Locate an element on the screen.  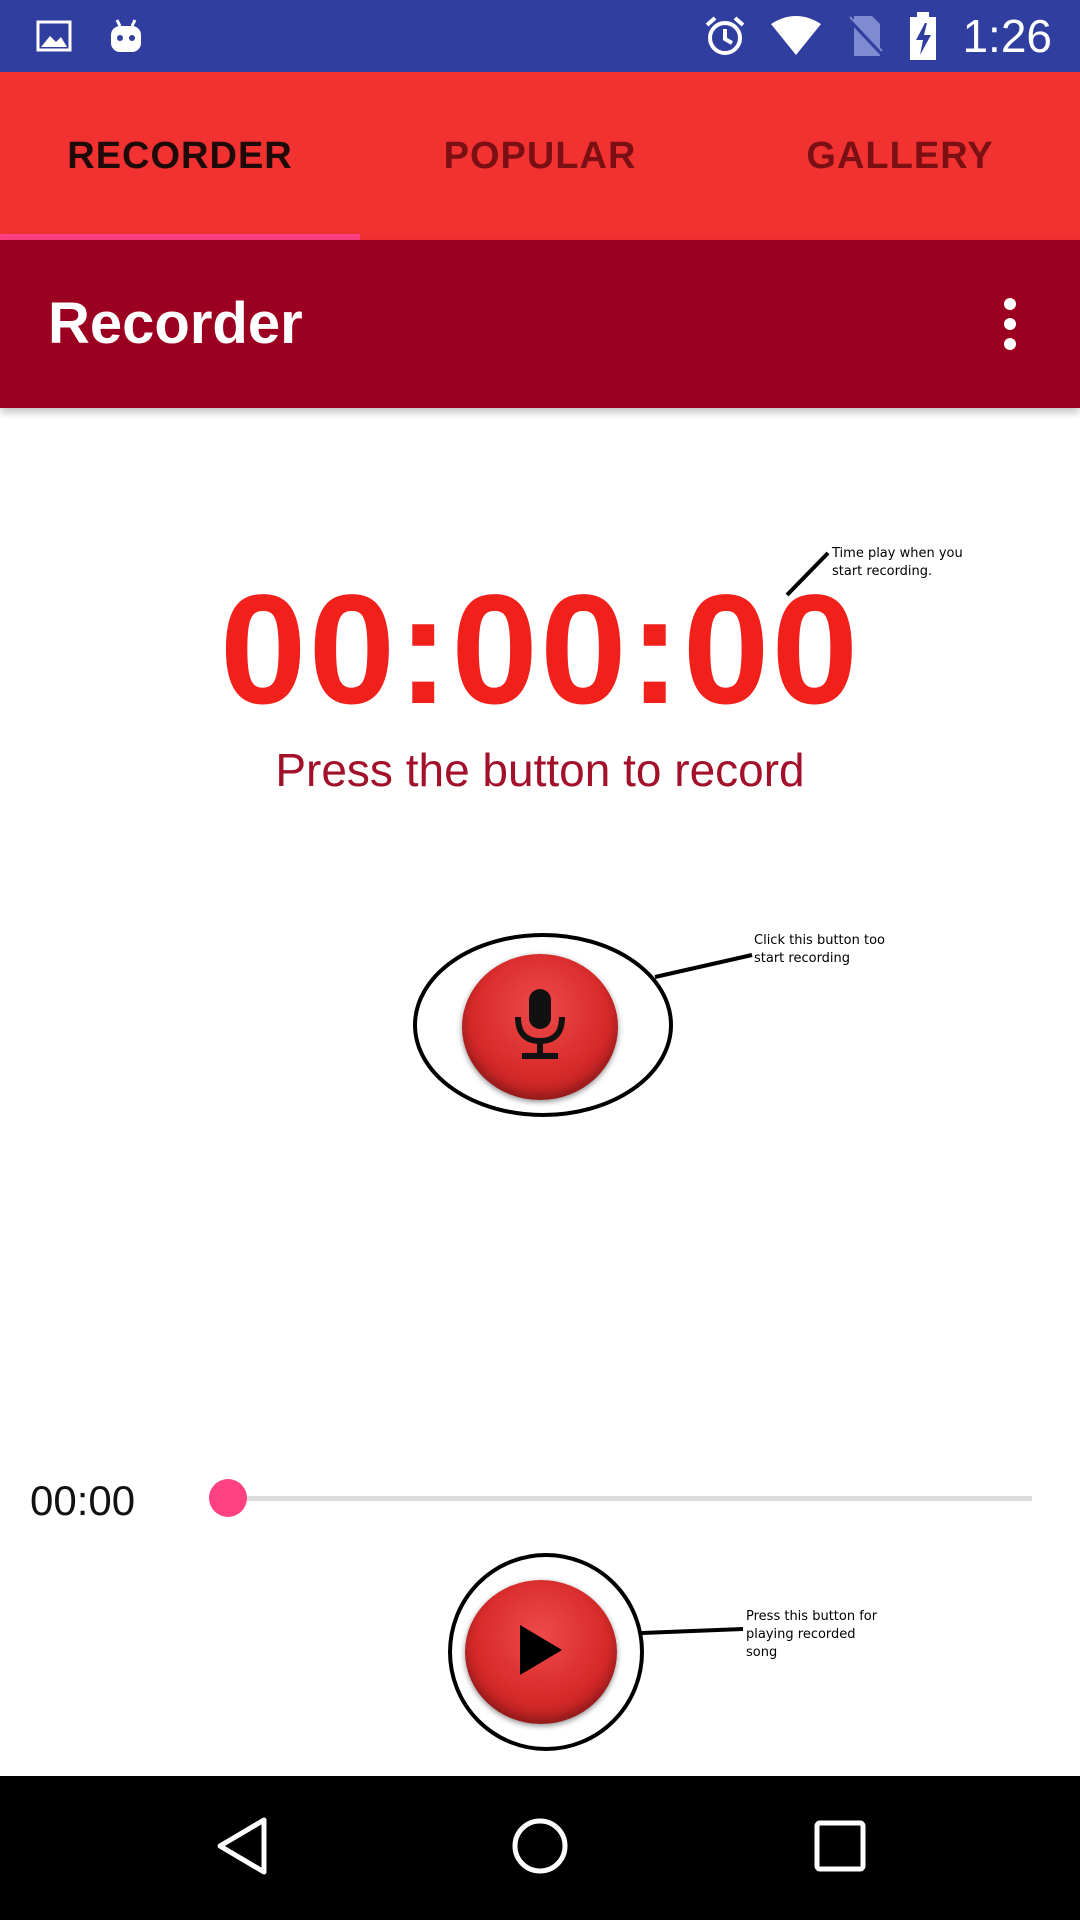
timer-callout-line is located at coordinates (807, 574).